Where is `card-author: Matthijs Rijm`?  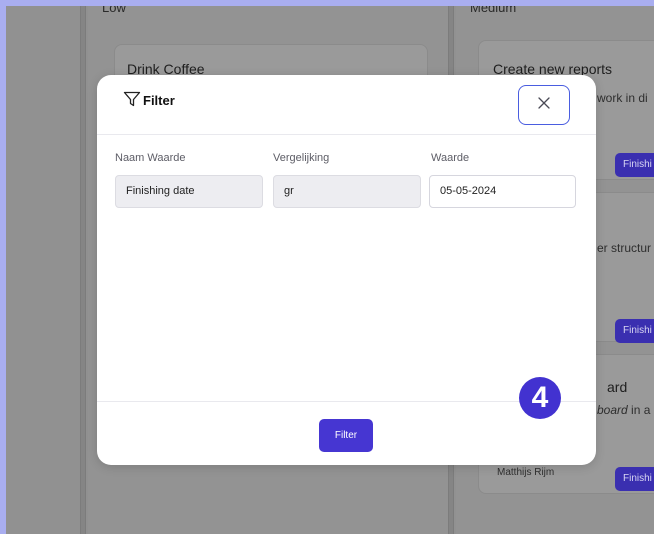 card-author: Matthijs Rijm is located at coordinates (526, 472).